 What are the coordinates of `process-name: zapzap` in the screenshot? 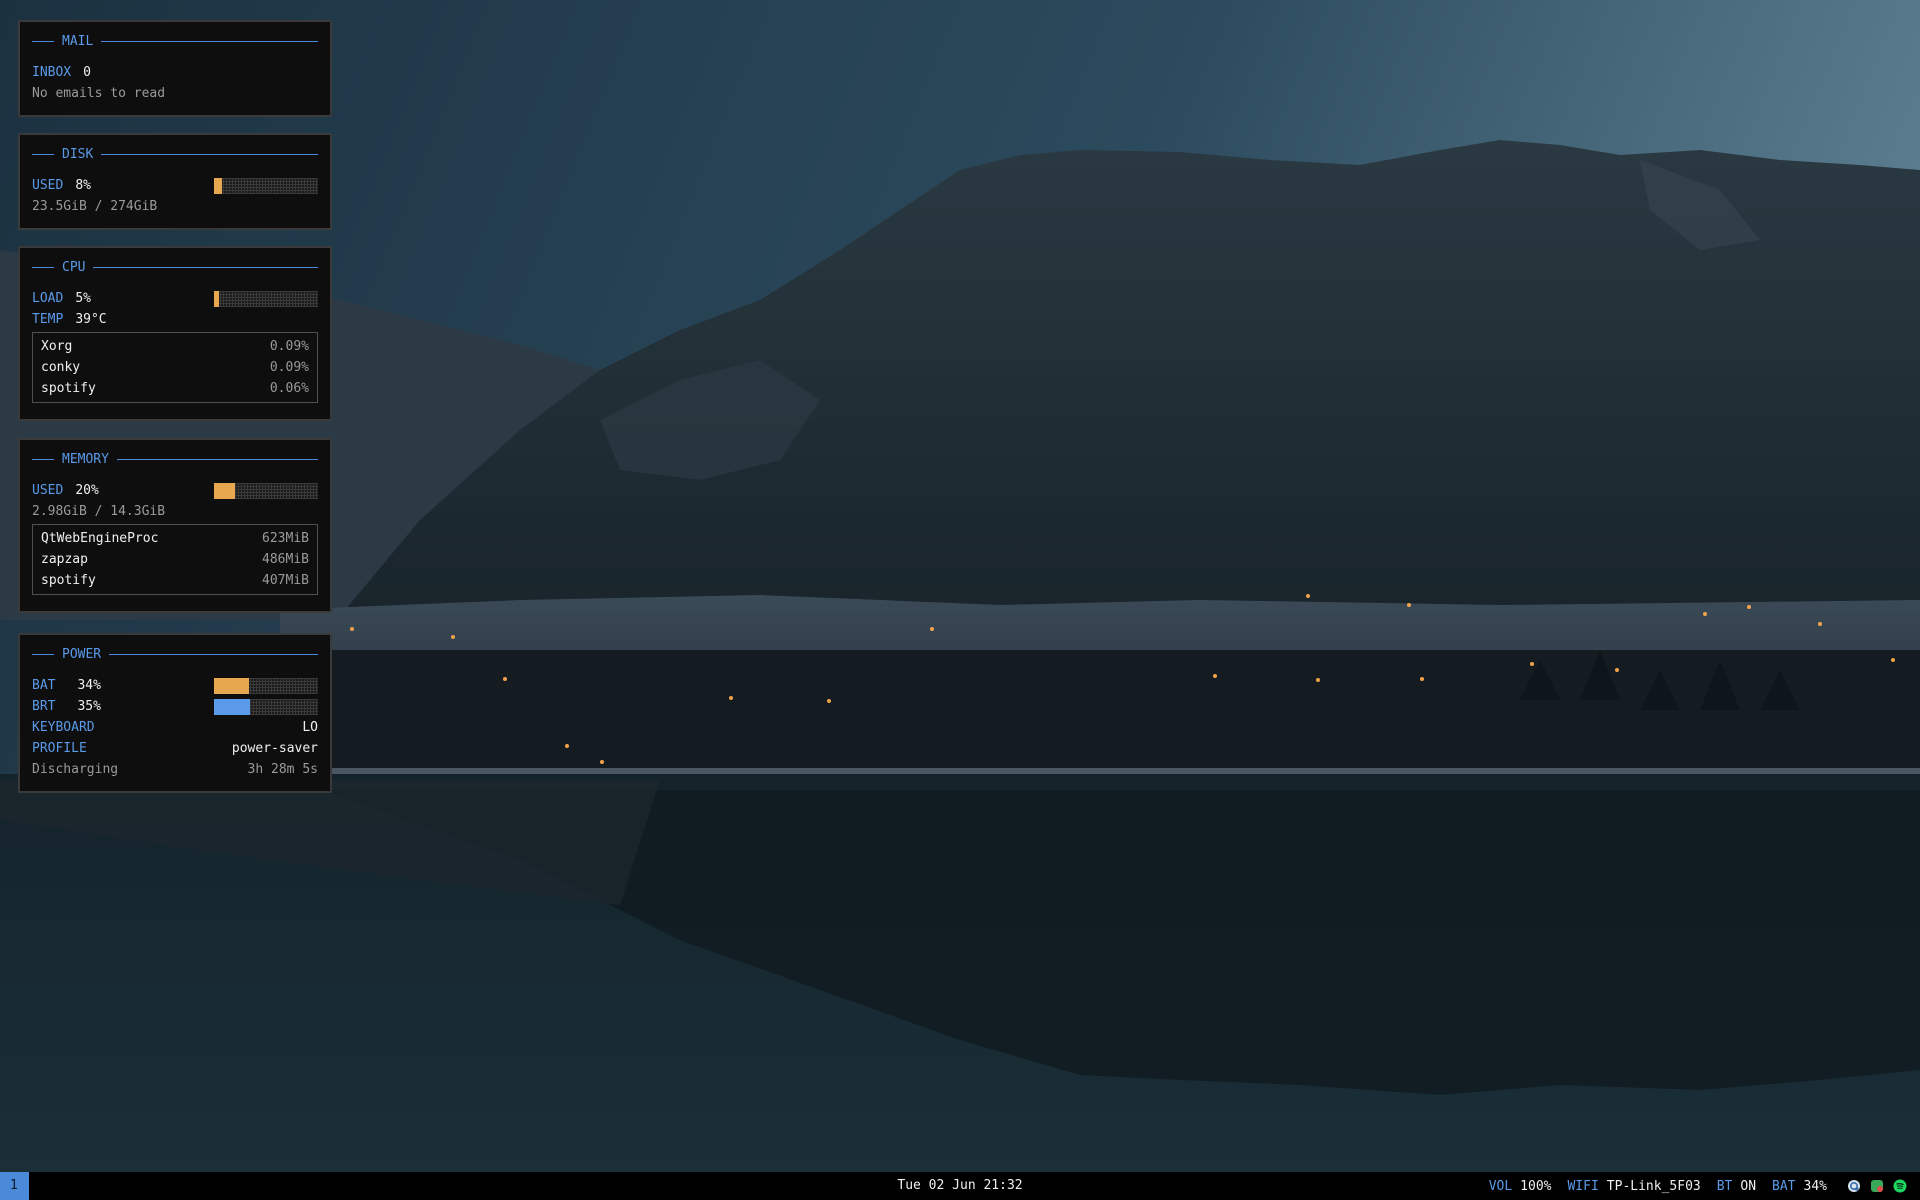 It's located at (64, 559).